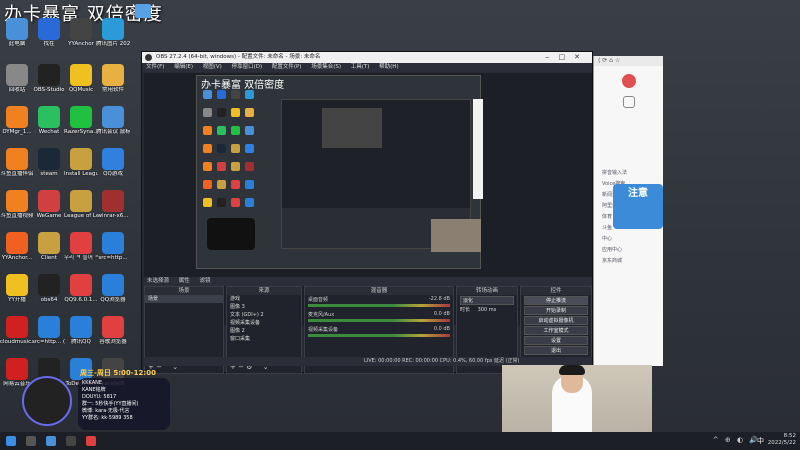  Describe the element at coordinates (487, 300) in the screenshot. I see `transition-select: 淡化` at that location.